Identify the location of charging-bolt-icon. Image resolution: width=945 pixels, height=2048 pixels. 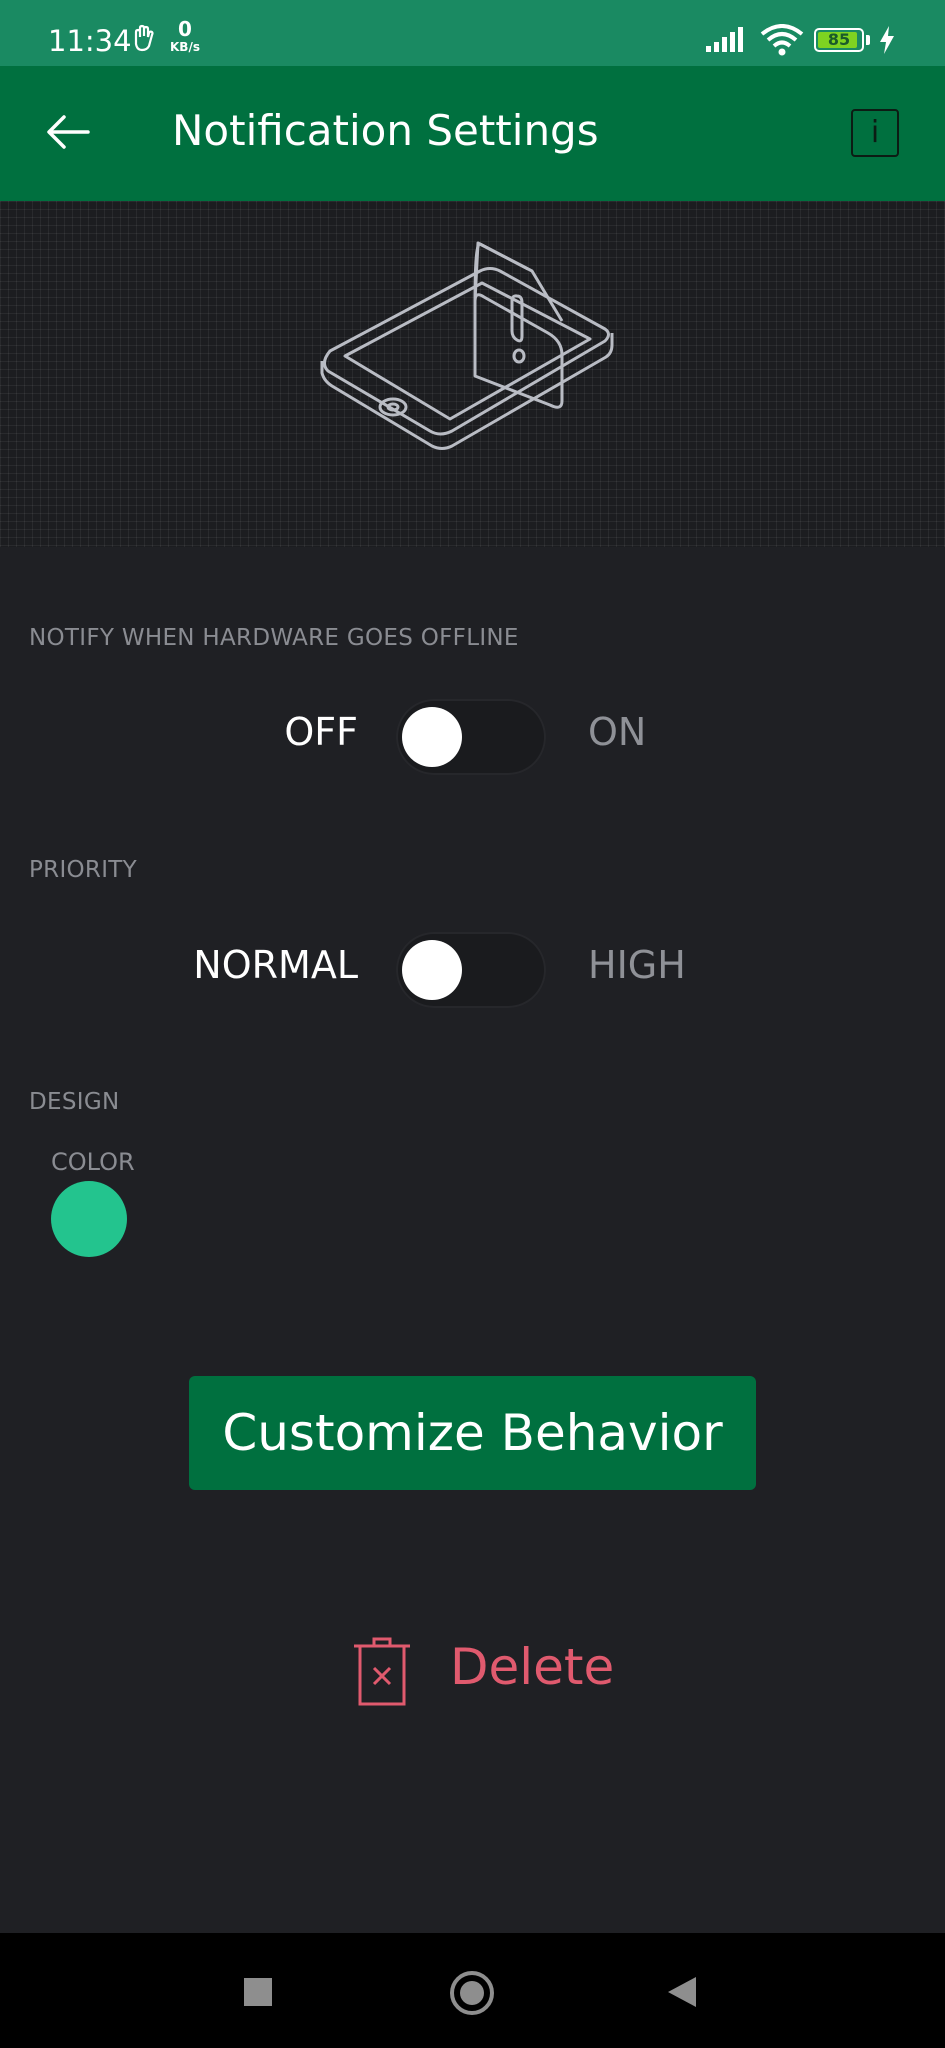
(887, 42).